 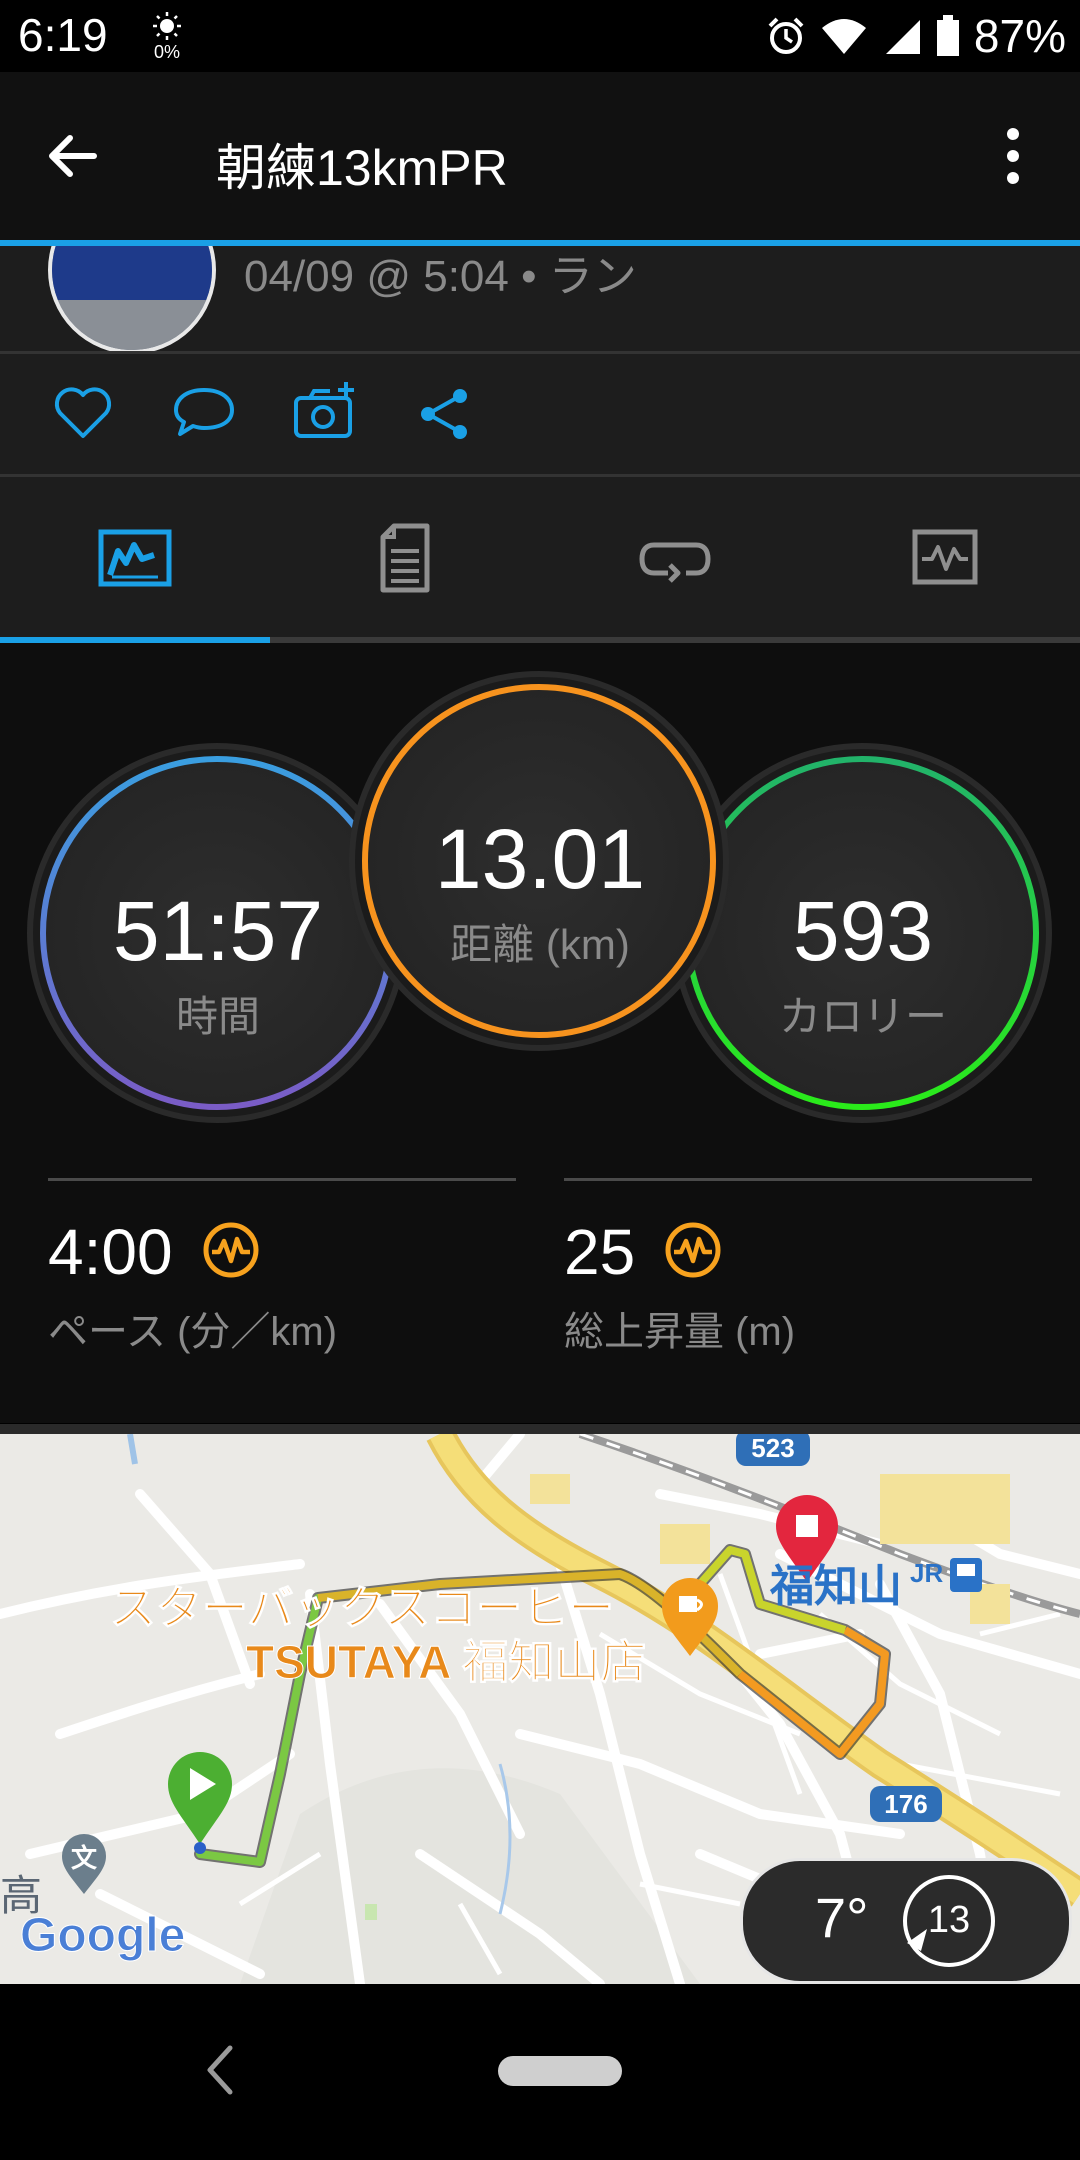 I want to click on tab-charts, so click(x=945, y=557).